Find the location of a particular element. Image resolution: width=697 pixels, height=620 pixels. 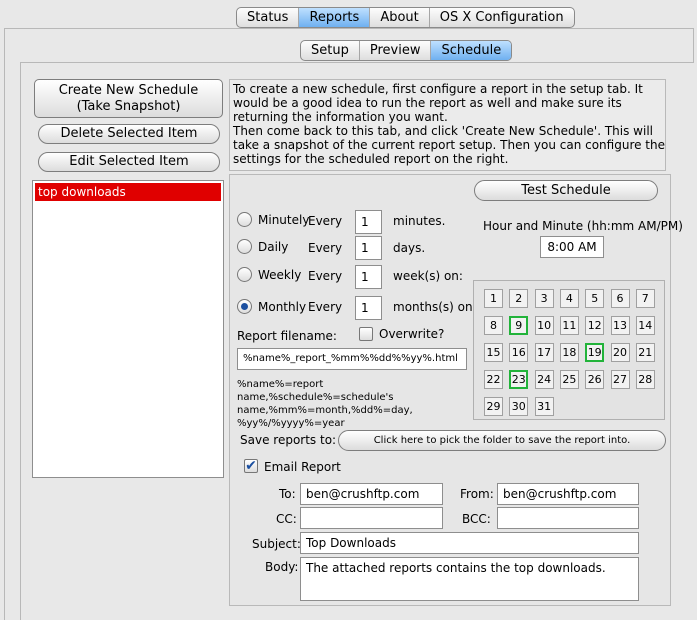

edit-selected-button: Edit Selected Item is located at coordinates (129, 162).